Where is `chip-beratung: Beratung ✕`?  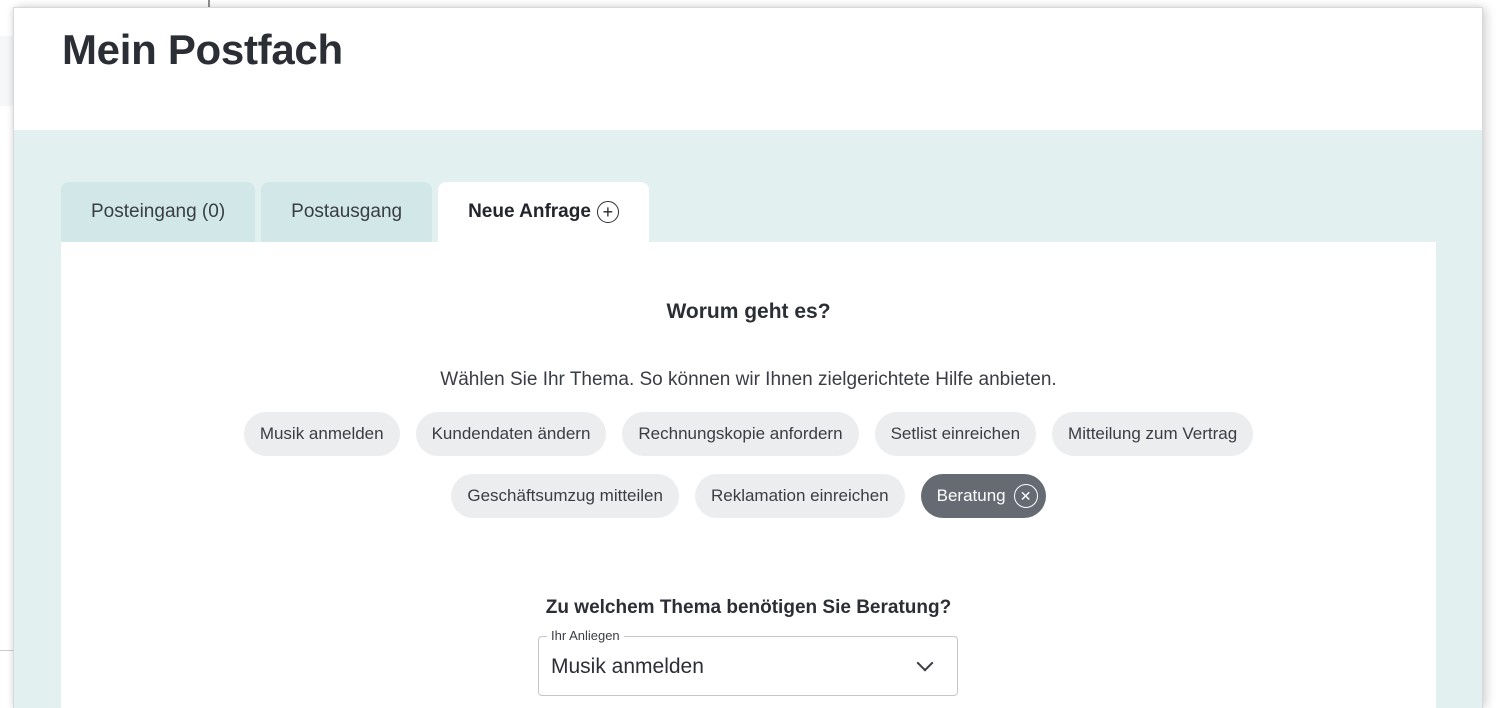
chip-beratung: Beratung ✕ is located at coordinates (983, 496).